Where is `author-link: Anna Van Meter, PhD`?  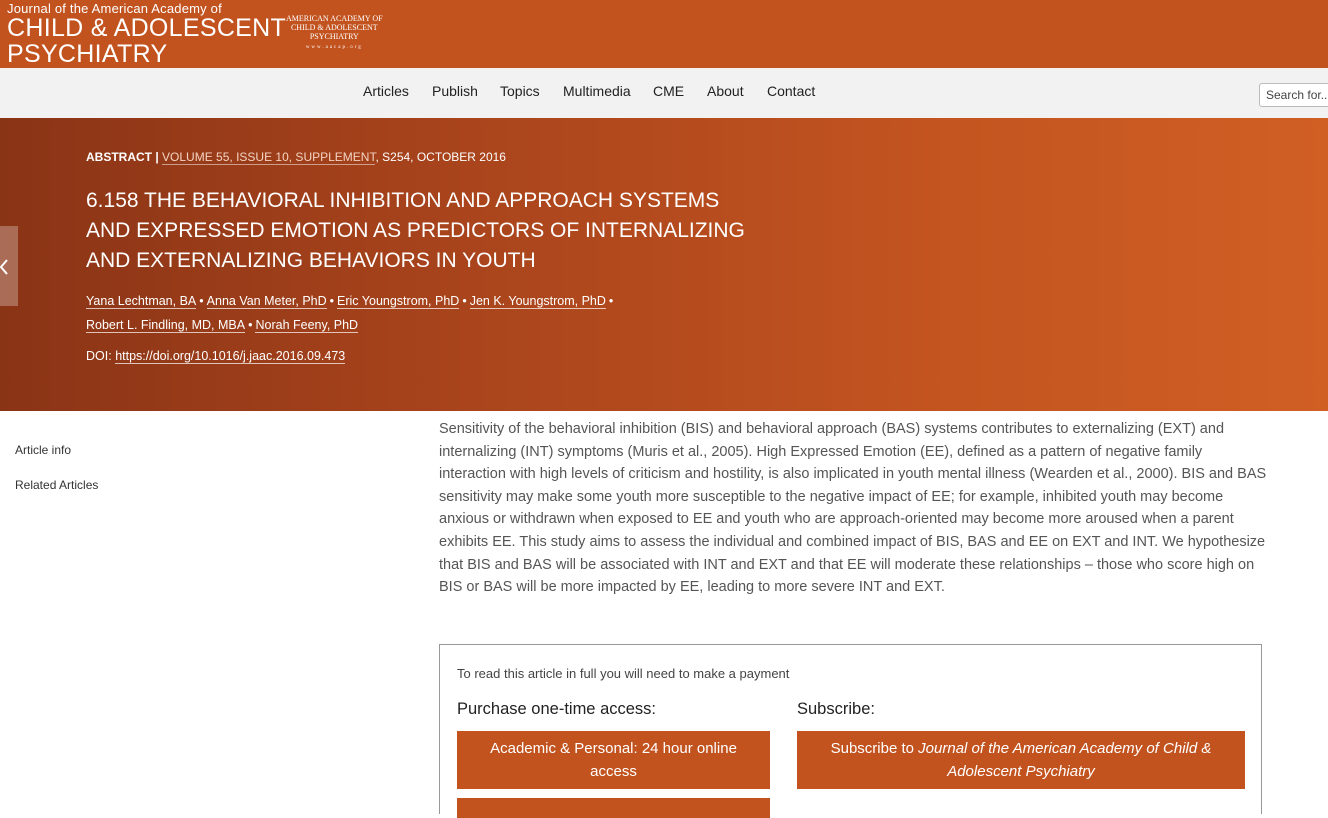
author-link: Anna Van Meter, PhD is located at coordinates (266, 301).